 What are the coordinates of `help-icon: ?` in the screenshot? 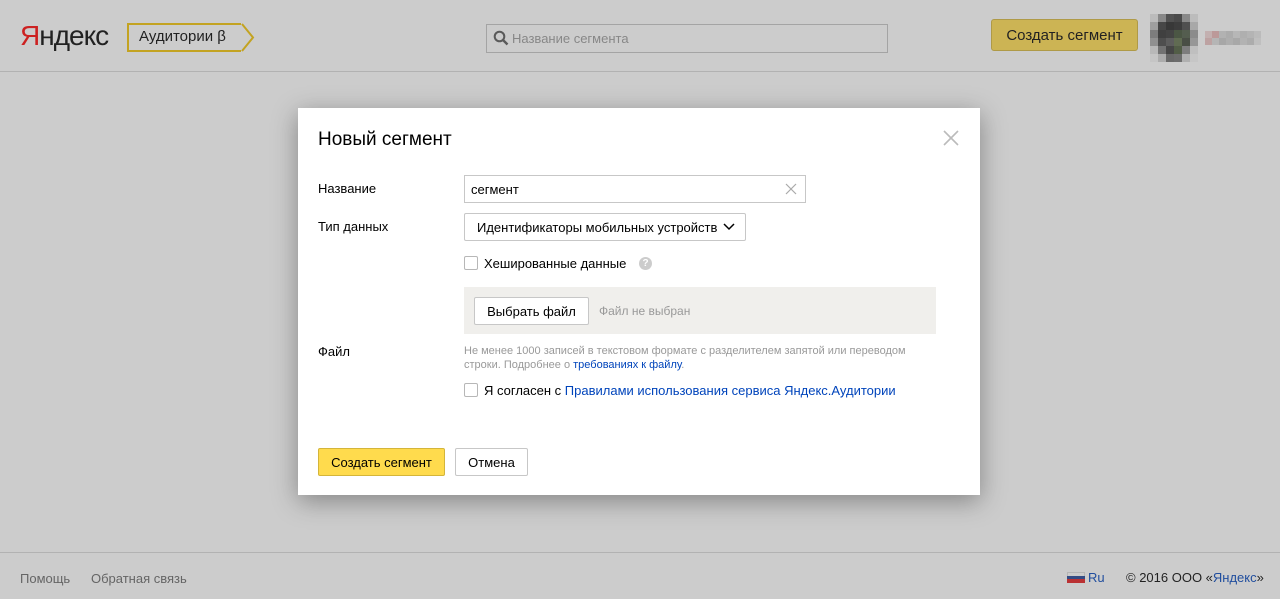 It's located at (645, 263).